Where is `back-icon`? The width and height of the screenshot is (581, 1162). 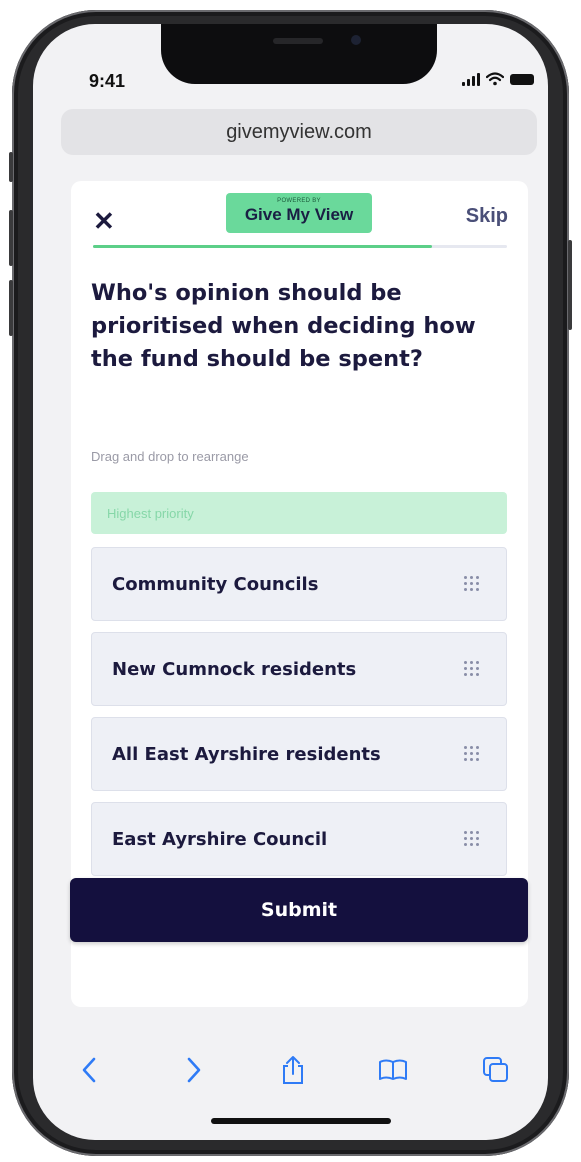
back-icon is located at coordinates (89, 1070).